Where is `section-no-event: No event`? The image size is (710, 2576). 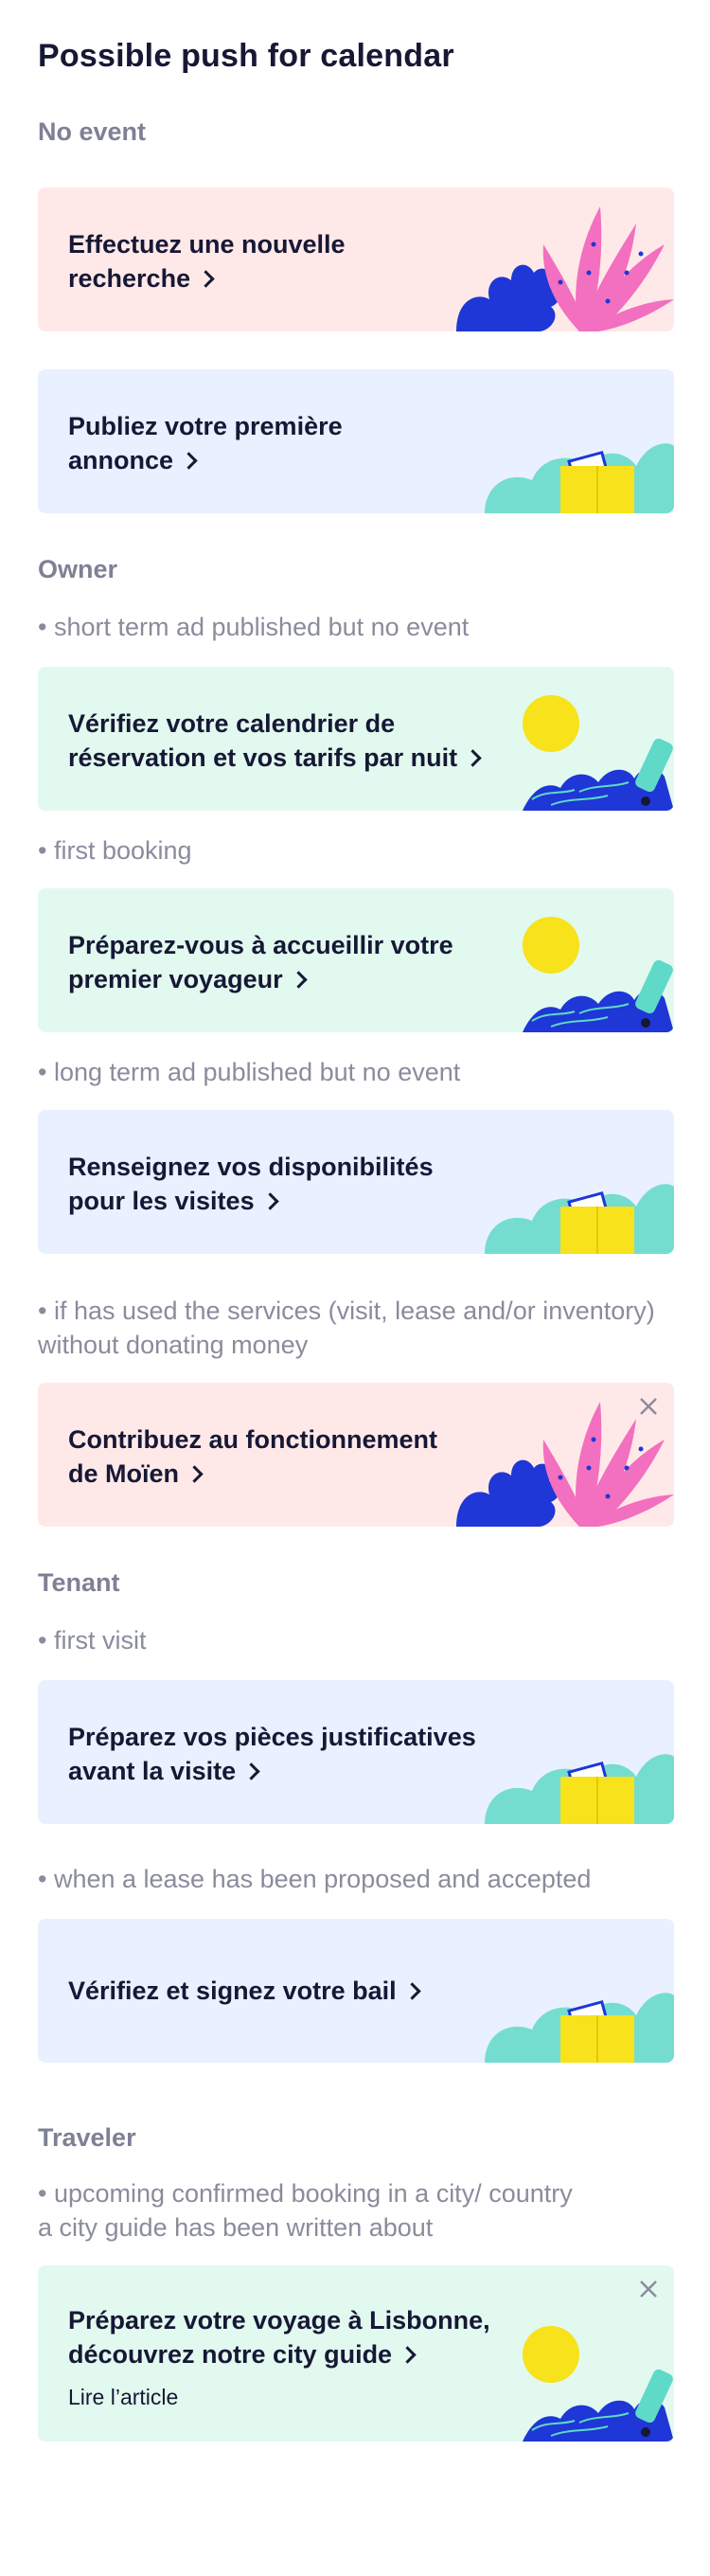 section-no-event: No event is located at coordinates (92, 131).